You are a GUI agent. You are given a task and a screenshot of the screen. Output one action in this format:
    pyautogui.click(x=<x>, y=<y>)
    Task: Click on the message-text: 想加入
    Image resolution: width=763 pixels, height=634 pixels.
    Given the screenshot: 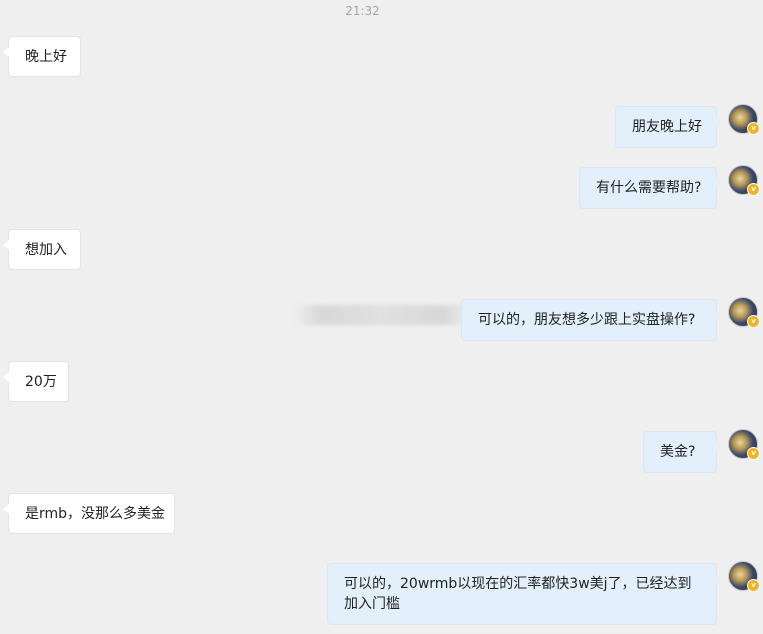 What is the action you would take?
    pyautogui.click(x=46, y=250)
    